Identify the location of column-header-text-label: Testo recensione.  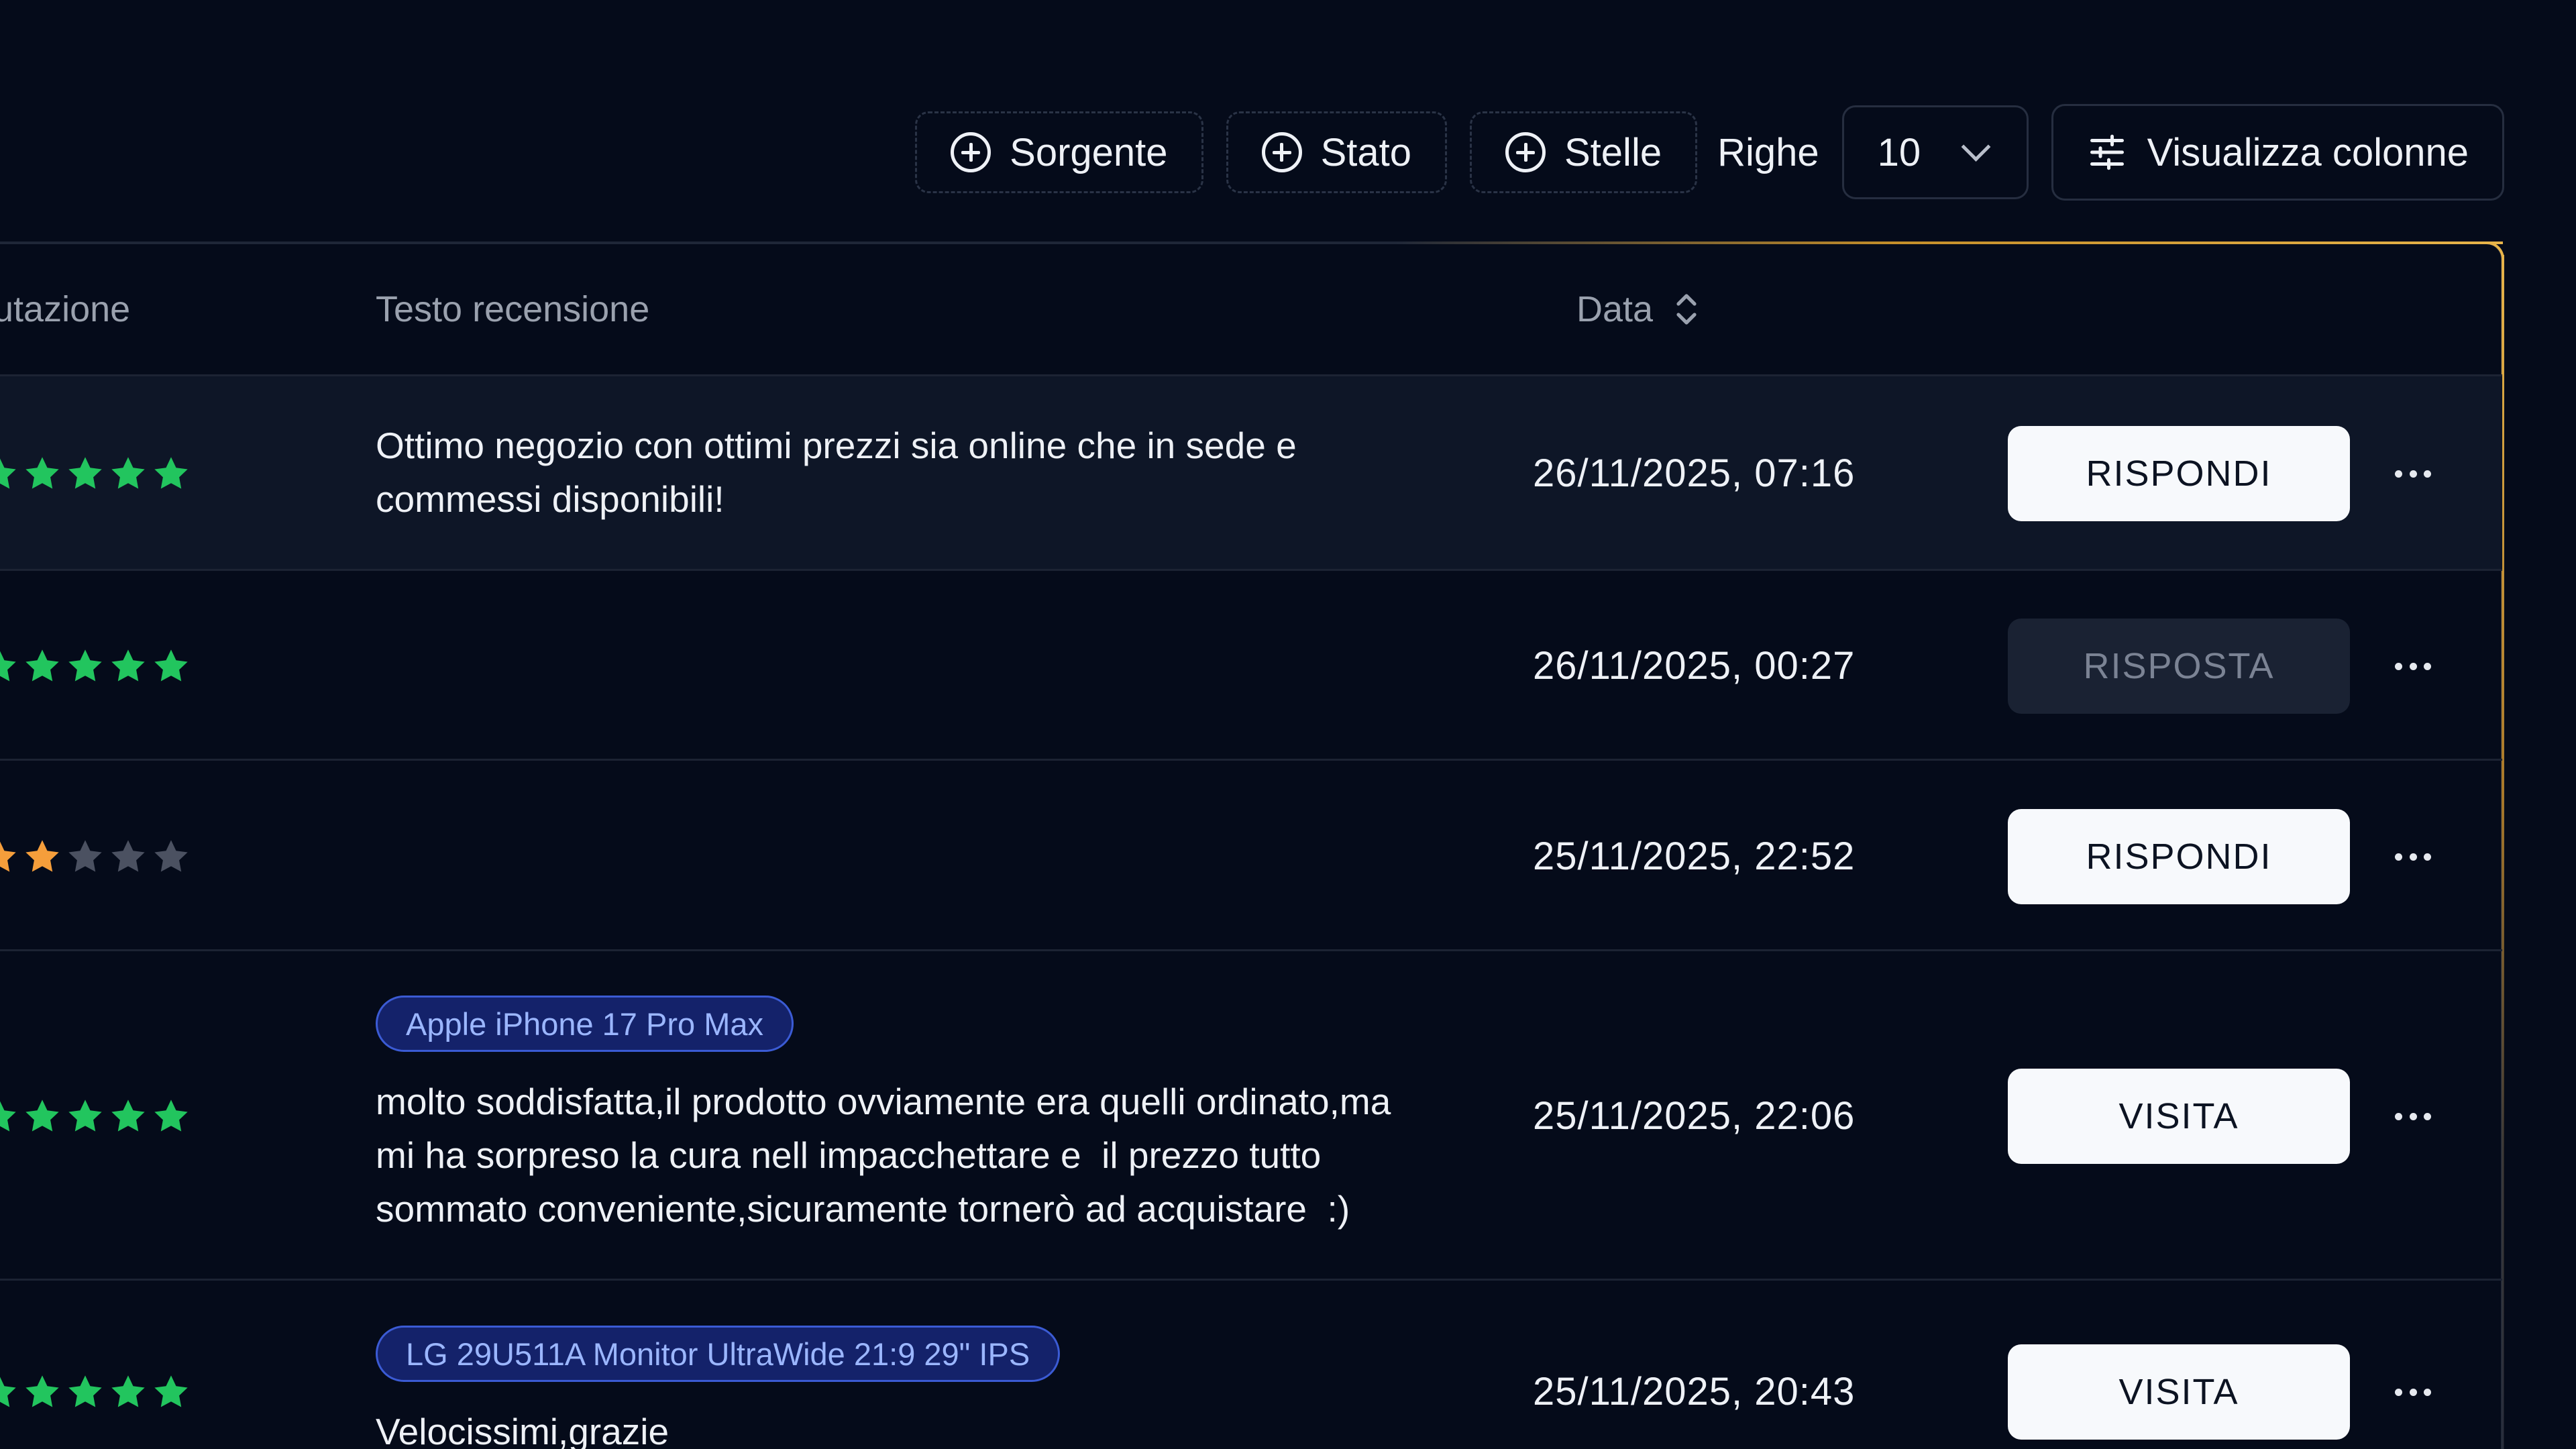
(513, 309).